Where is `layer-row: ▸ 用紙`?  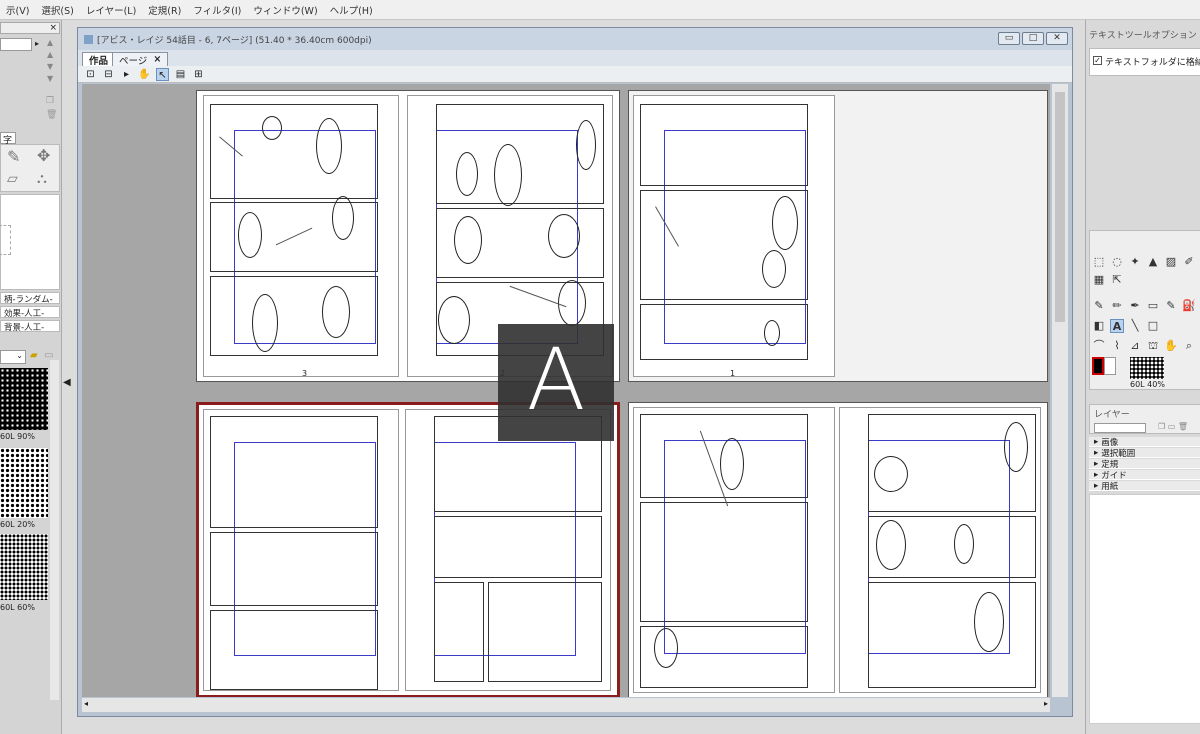 layer-row: ▸ 用紙 is located at coordinates (1144, 486).